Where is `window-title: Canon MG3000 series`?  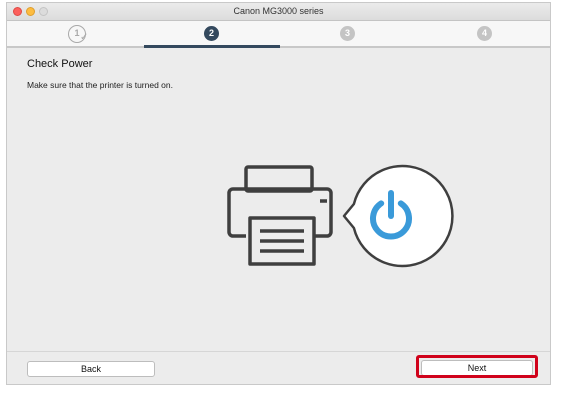
window-title: Canon MG3000 series is located at coordinates (278, 11).